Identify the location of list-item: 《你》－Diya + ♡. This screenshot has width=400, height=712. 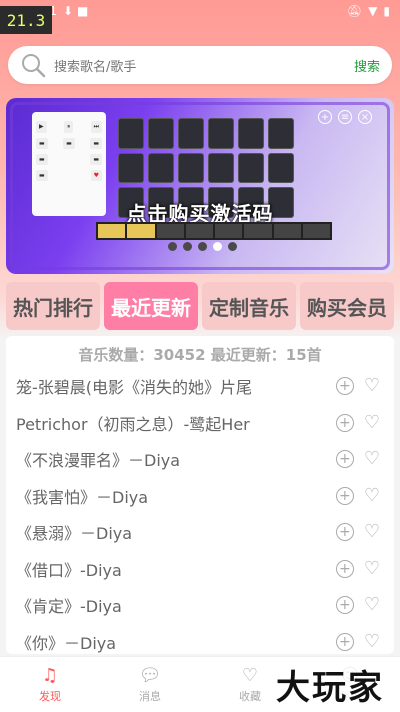
(200, 639).